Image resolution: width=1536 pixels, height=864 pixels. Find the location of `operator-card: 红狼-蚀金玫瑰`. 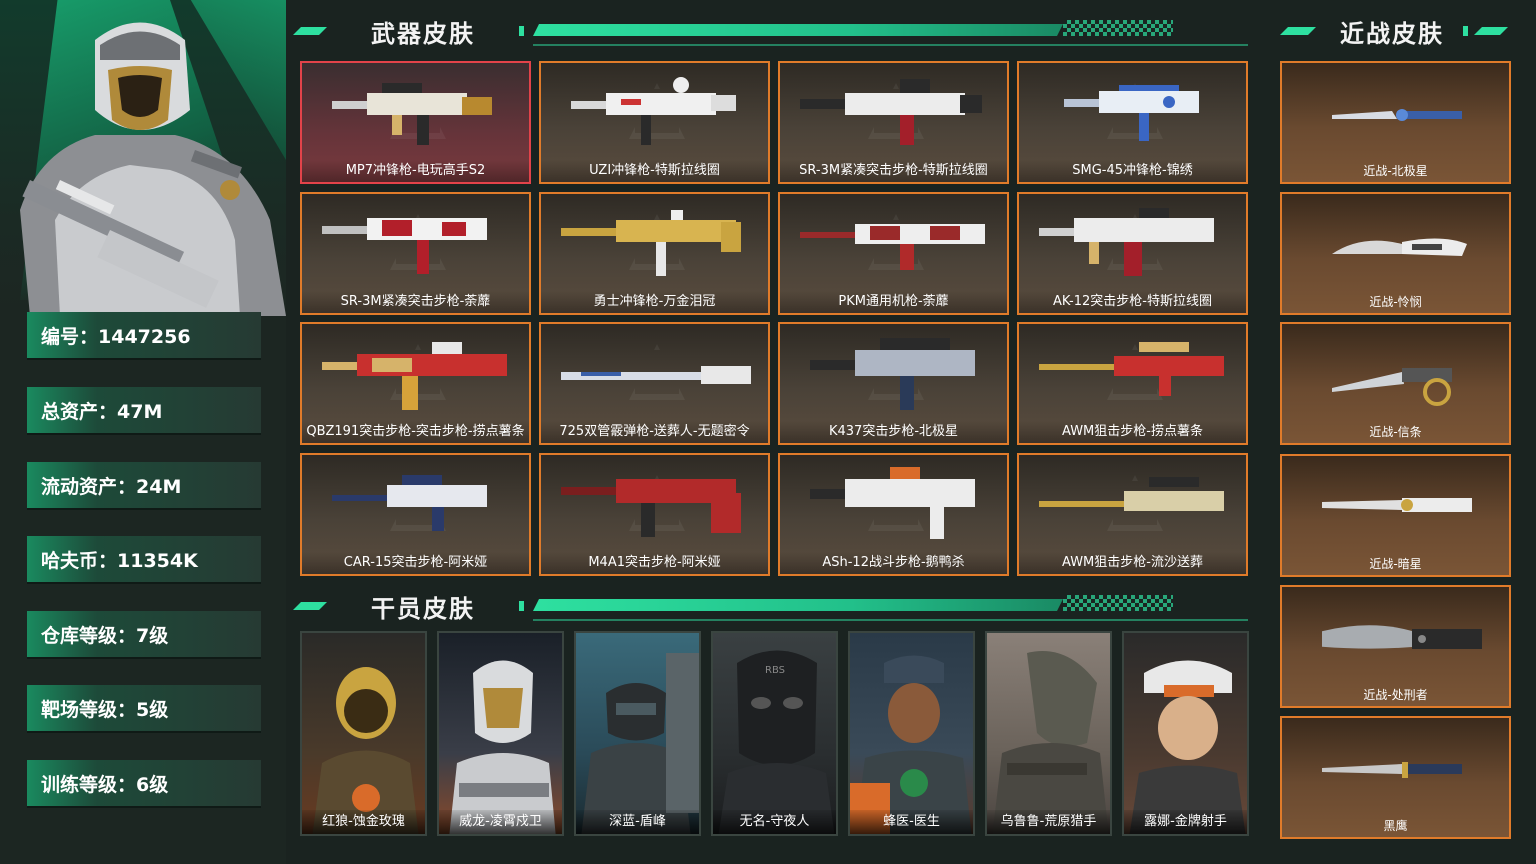

operator-card: 红狼-蚀金玫瑰 is located at coordinates (363, 733).